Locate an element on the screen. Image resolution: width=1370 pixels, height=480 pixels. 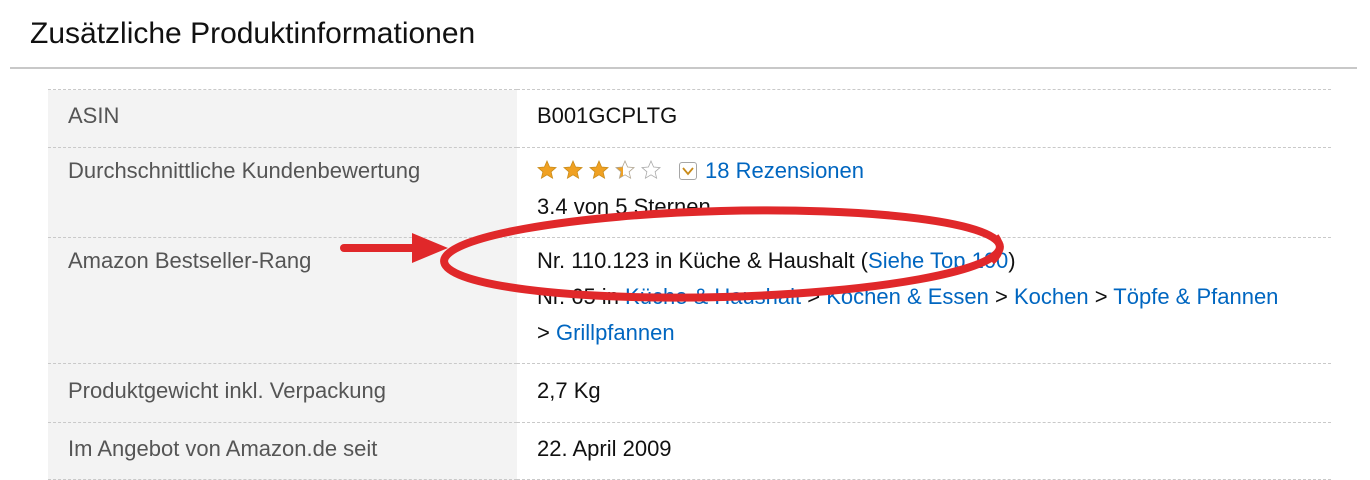
category-link: Kochen & Essen is located at coordinates (907, 296).